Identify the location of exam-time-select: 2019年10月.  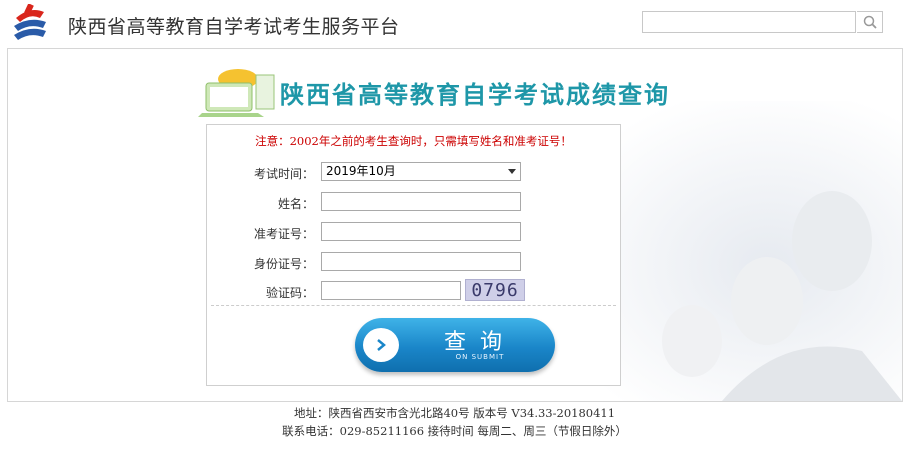
(421, 171).